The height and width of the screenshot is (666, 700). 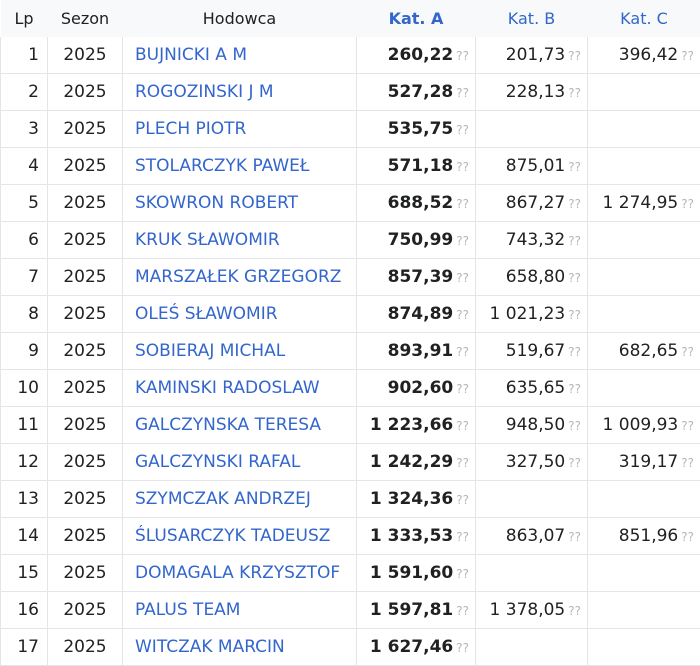 What do you see at coordinates (532, 388) in the screenshot?
I see `cell-kat-b: 635,65??` at bounding box center [532, 388].